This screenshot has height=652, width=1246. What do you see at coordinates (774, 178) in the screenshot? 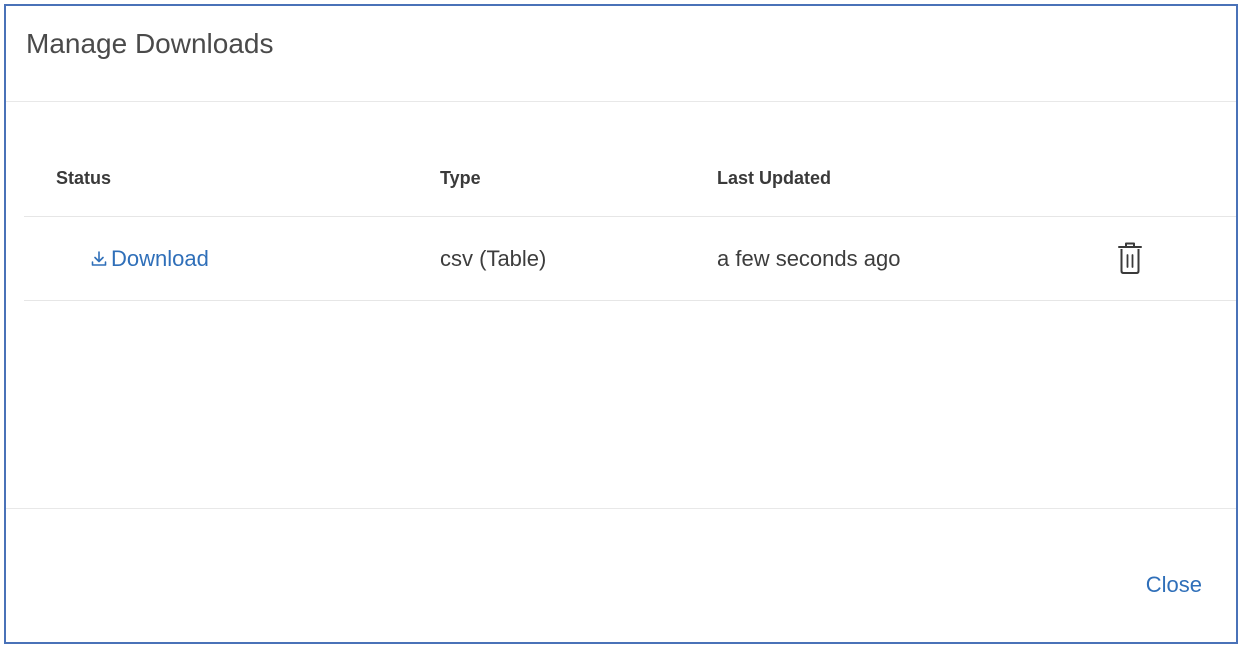
I see `column-header-last-updated: Last Updated` at bounding box center [774, 178].